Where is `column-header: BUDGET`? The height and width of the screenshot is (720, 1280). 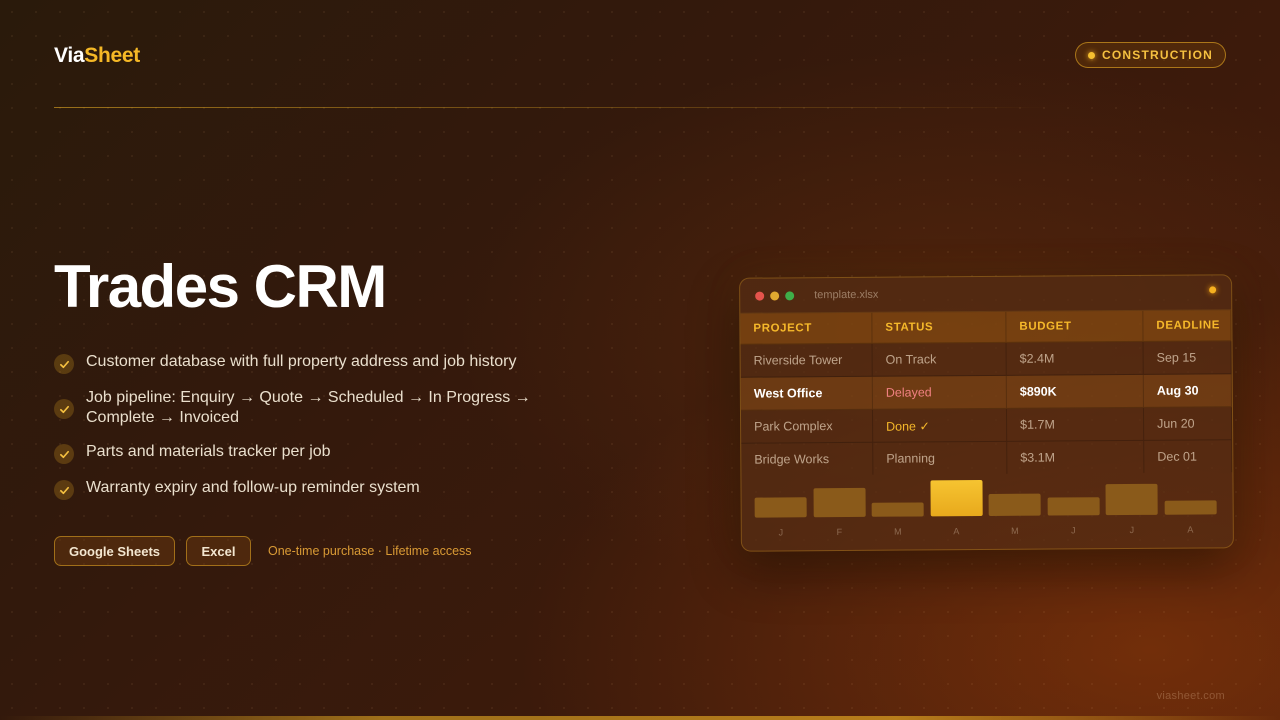
column-header: BUDGET is located at coordinates (1074, 326).